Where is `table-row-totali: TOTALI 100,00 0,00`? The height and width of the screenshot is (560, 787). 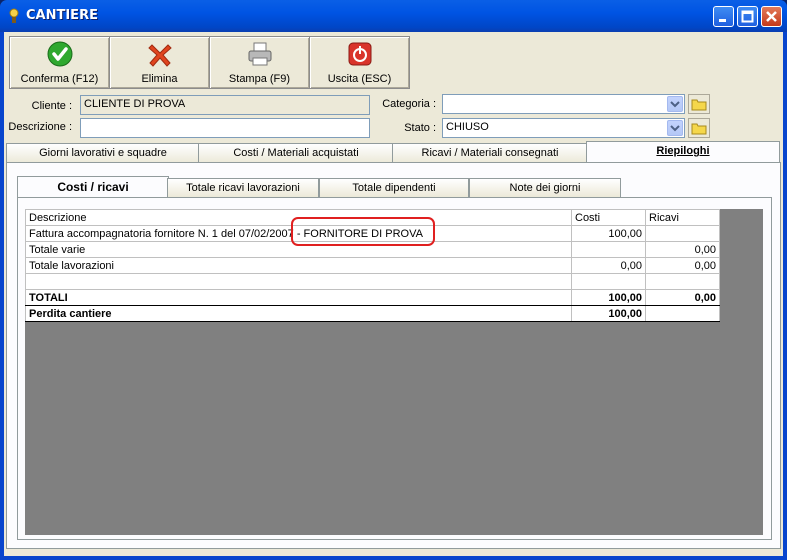
table-row-totali: TOTALI 100,00 0,00 is located at coordinates (372, 297).